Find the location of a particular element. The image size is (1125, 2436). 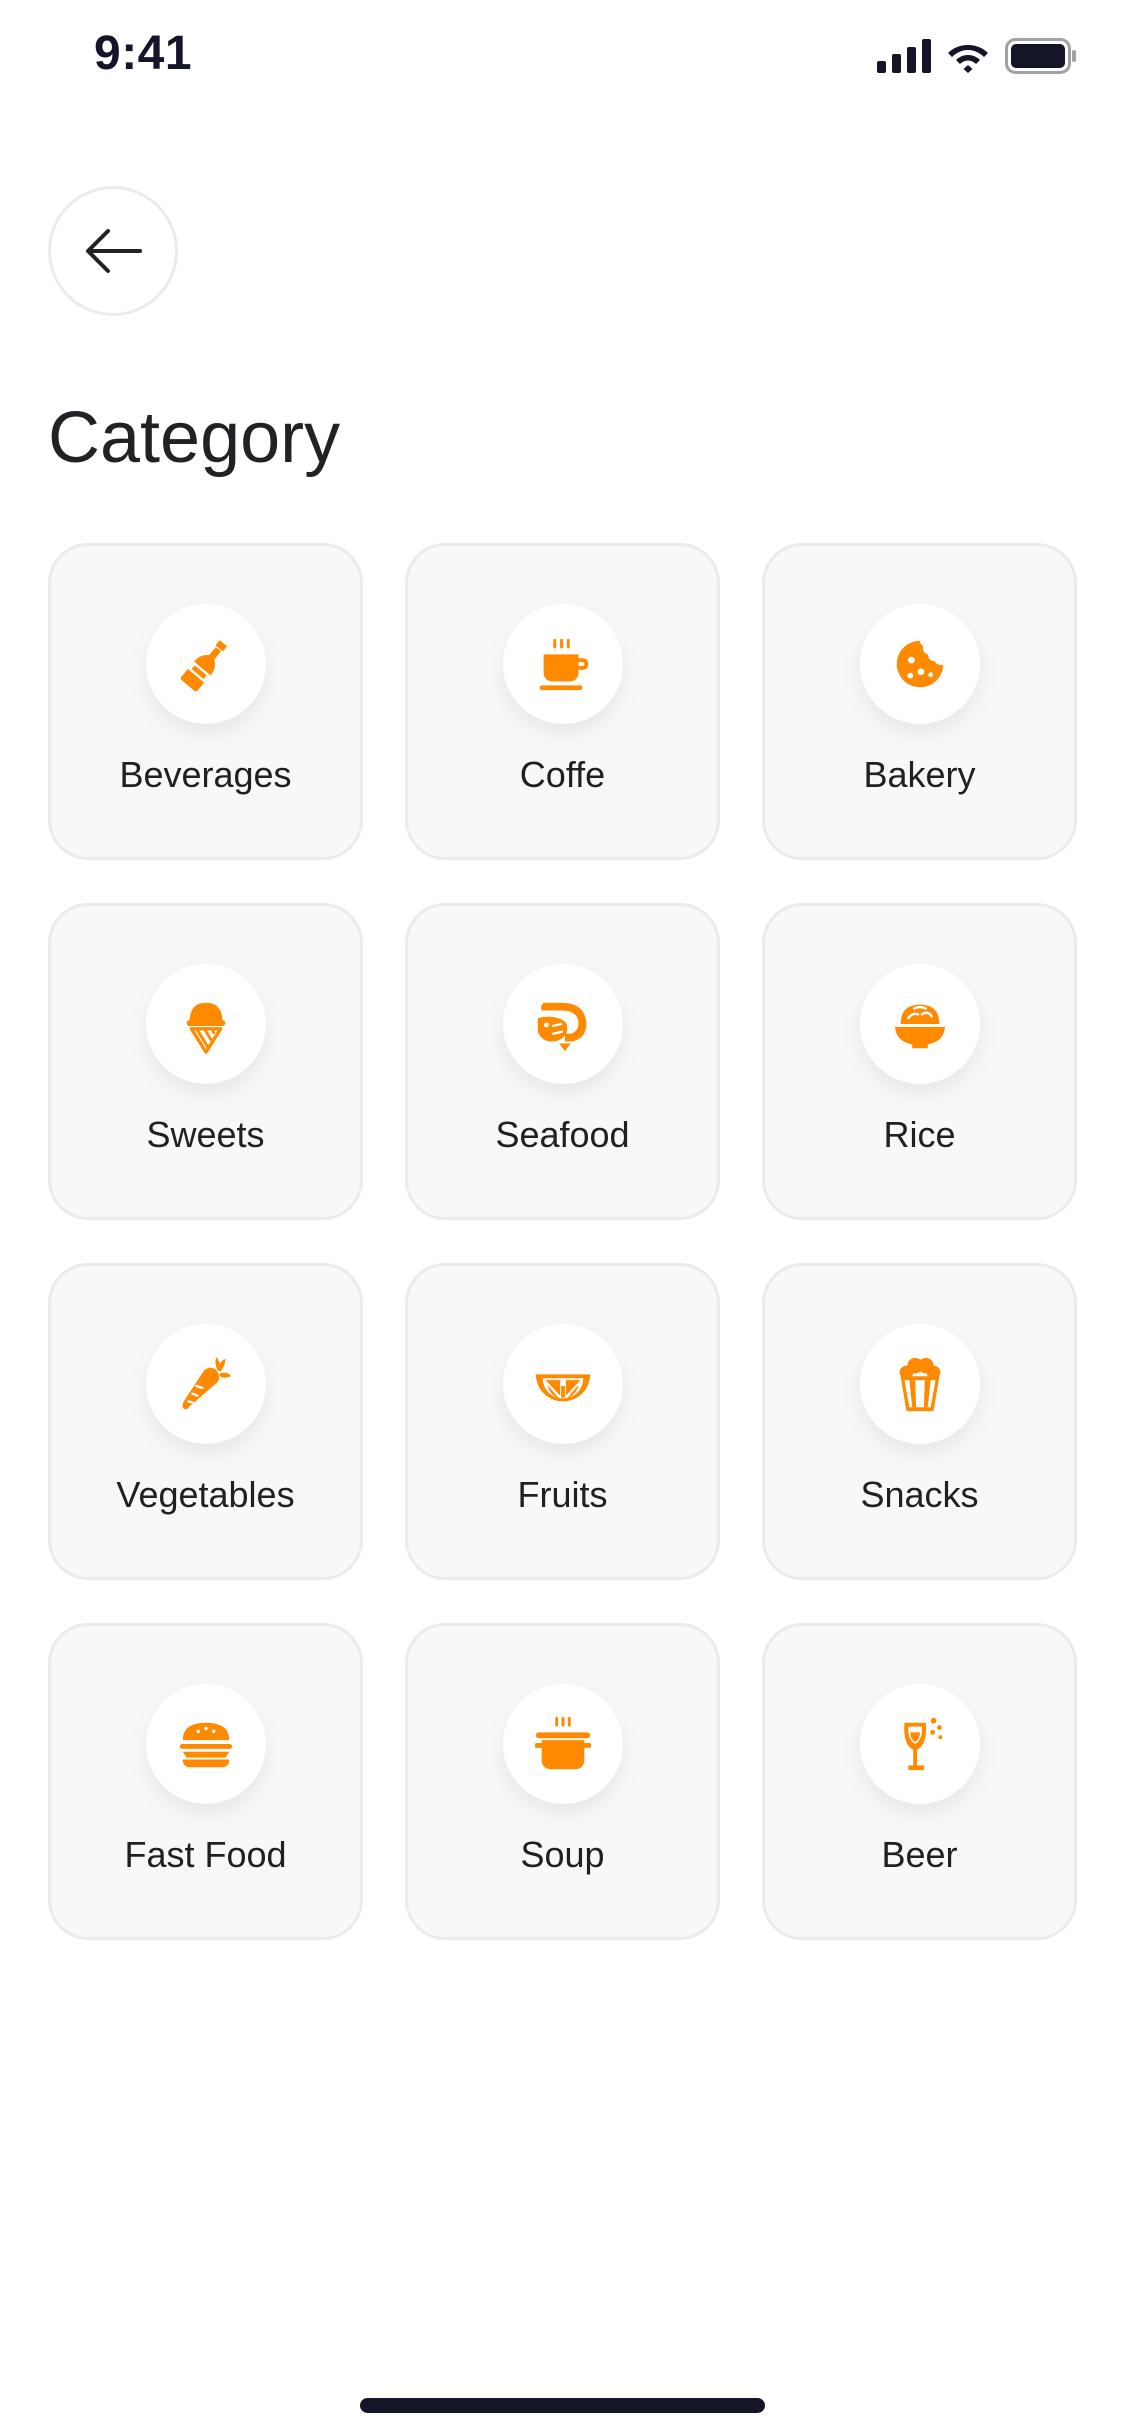

soup-pot-icon is located at coordinates (562, 1743).